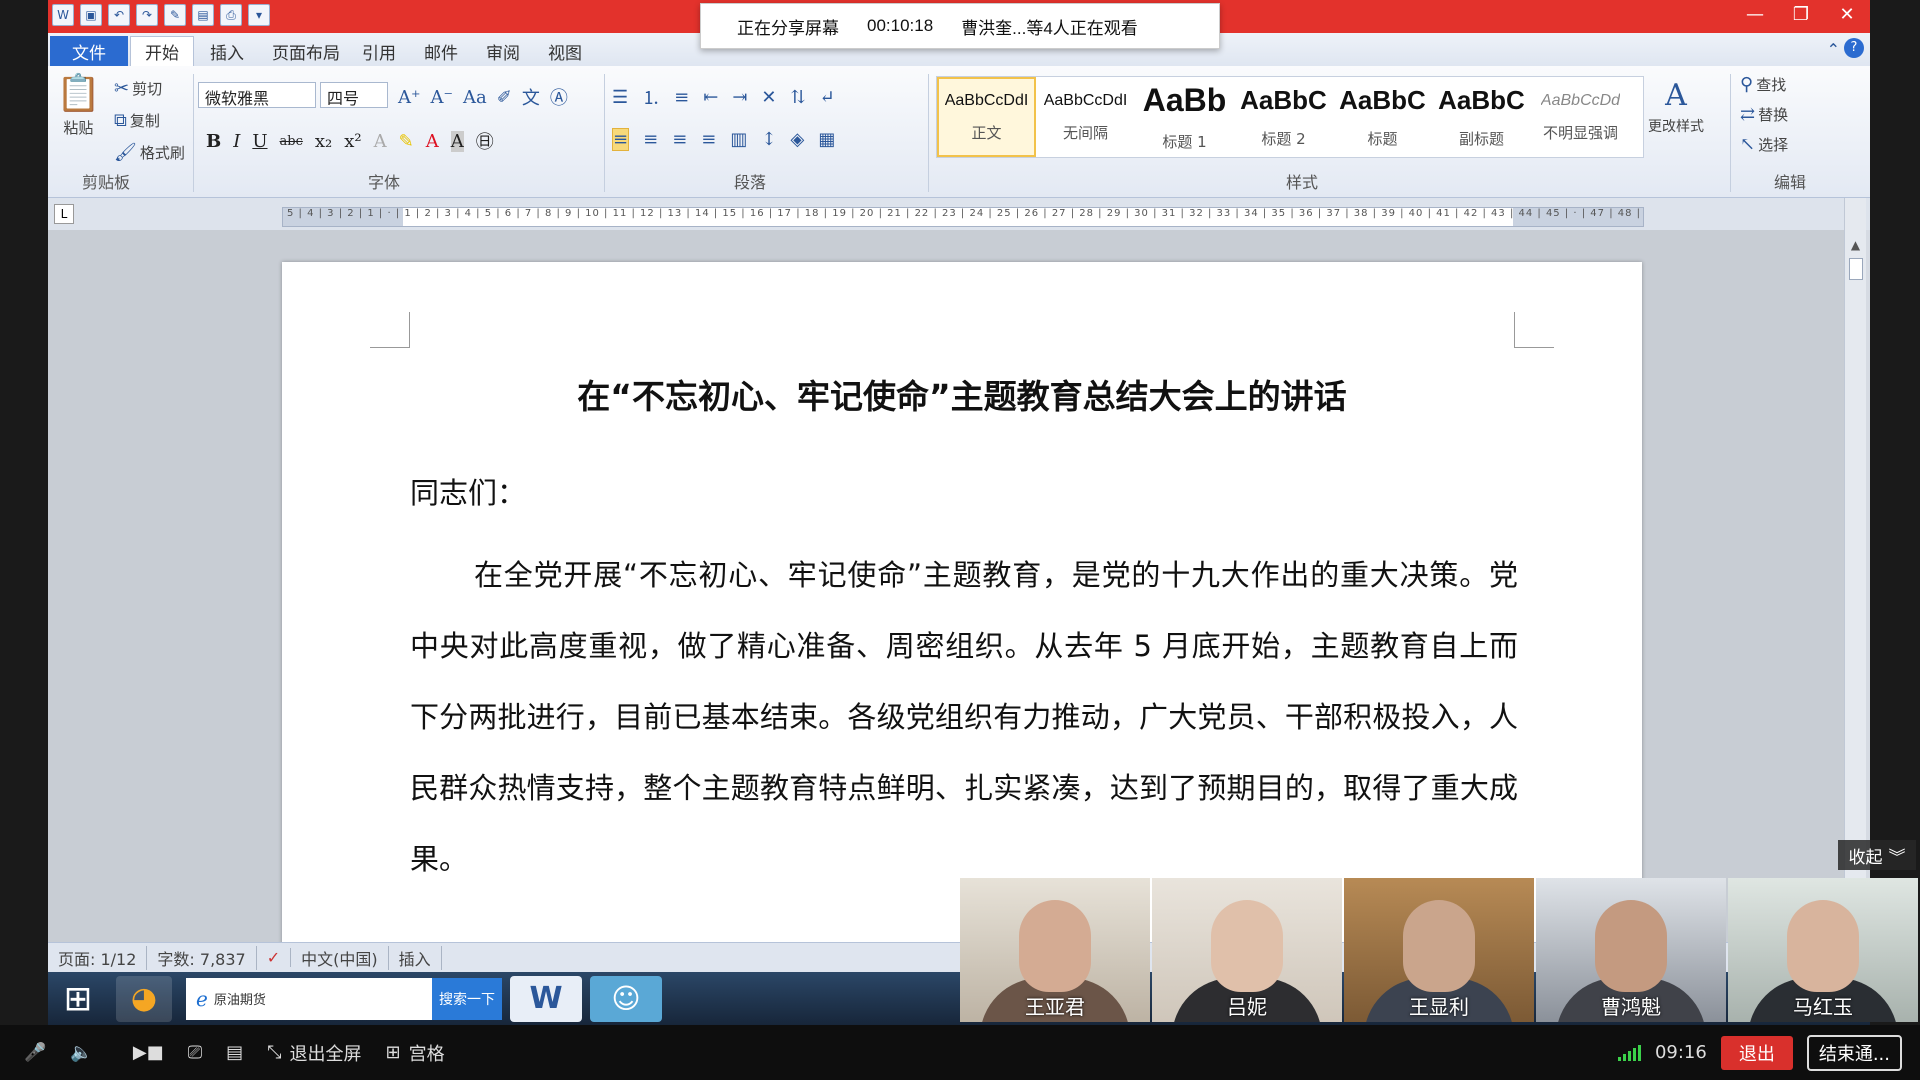  What do you see at coordinates (1854, 48) in the screenshot?
I see `help-icon: ?` at bounding box center [1854, 48].